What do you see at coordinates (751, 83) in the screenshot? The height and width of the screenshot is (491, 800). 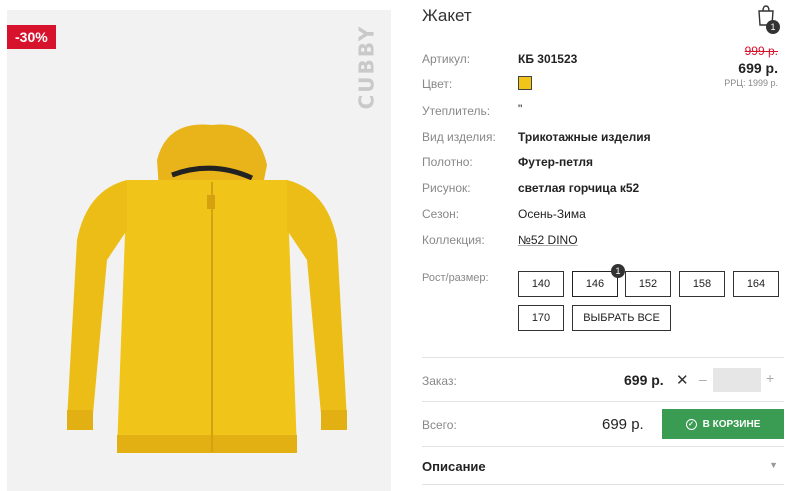 I see `rrp-price: РРЦ: 1999 р.` at bounding box center [751, 83].